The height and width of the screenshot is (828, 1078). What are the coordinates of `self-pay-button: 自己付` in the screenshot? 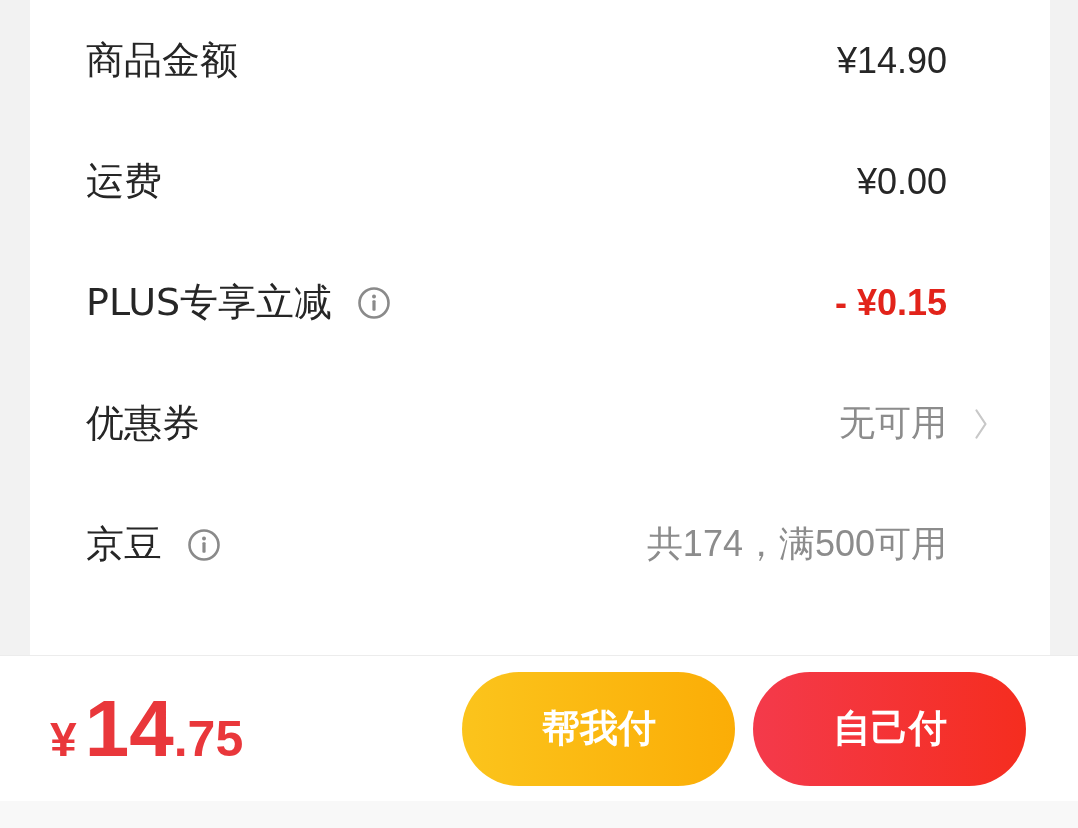 It's located at (889, 728).